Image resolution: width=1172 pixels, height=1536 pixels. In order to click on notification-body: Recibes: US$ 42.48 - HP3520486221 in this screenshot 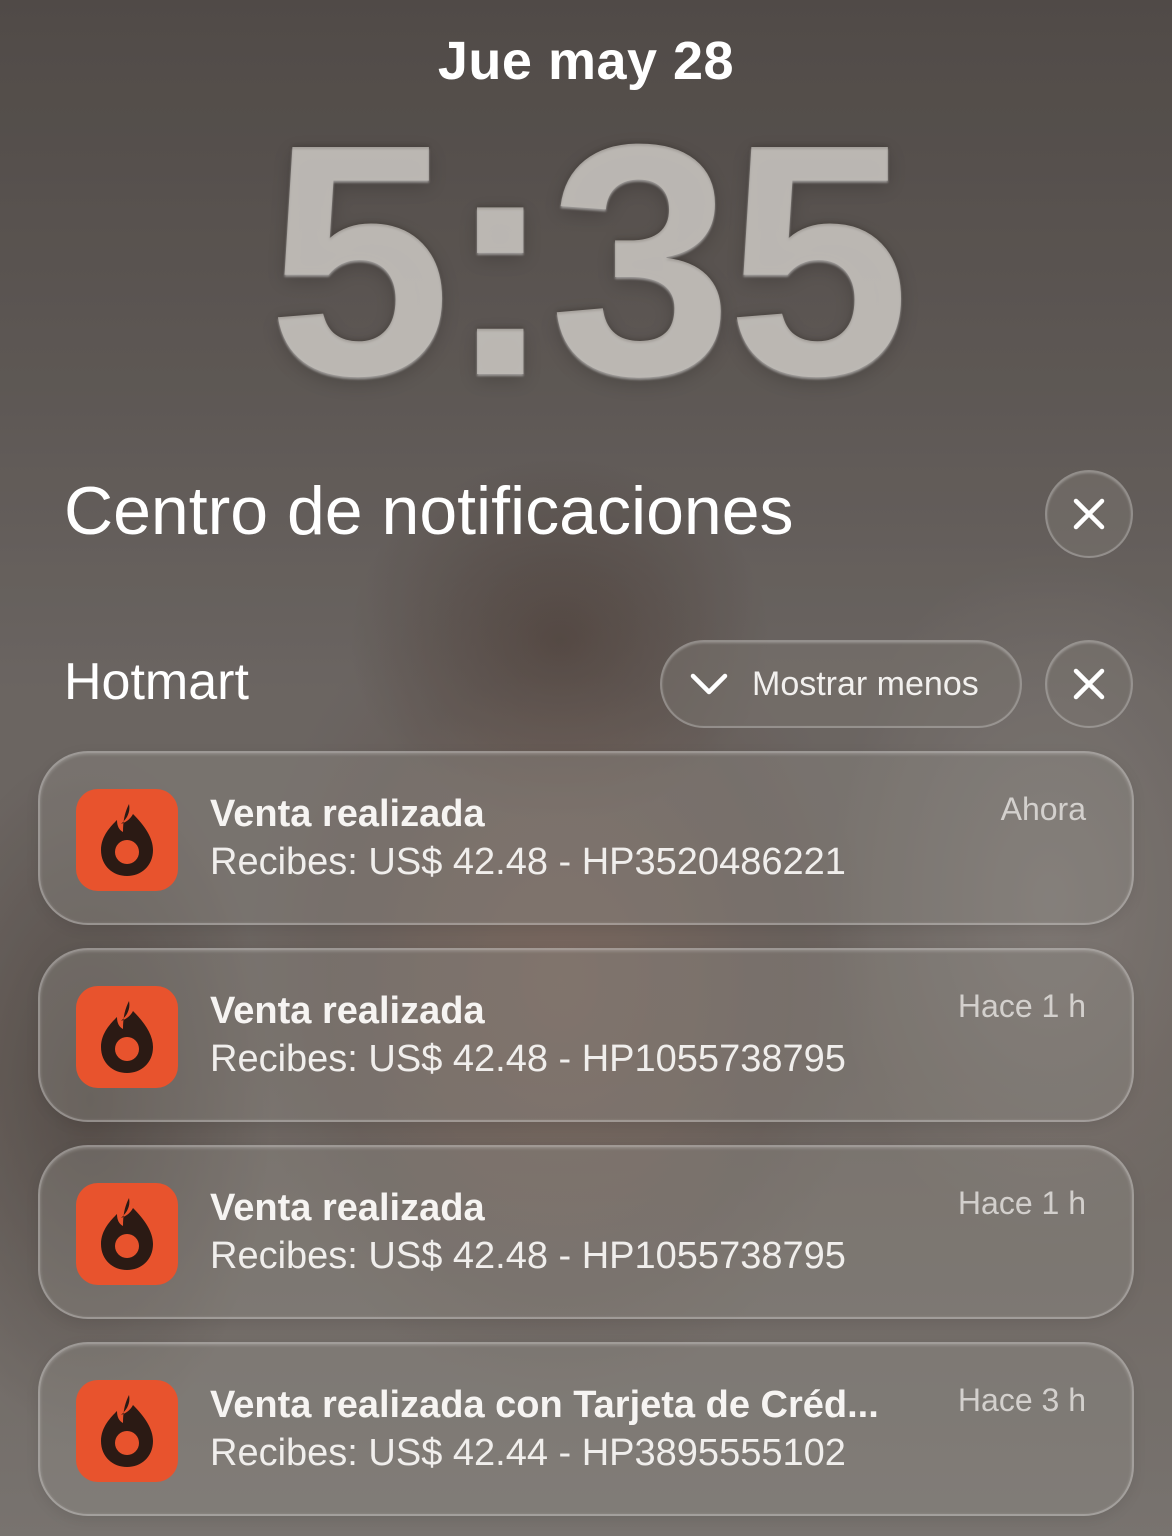, I will do `click(528, 862)`.